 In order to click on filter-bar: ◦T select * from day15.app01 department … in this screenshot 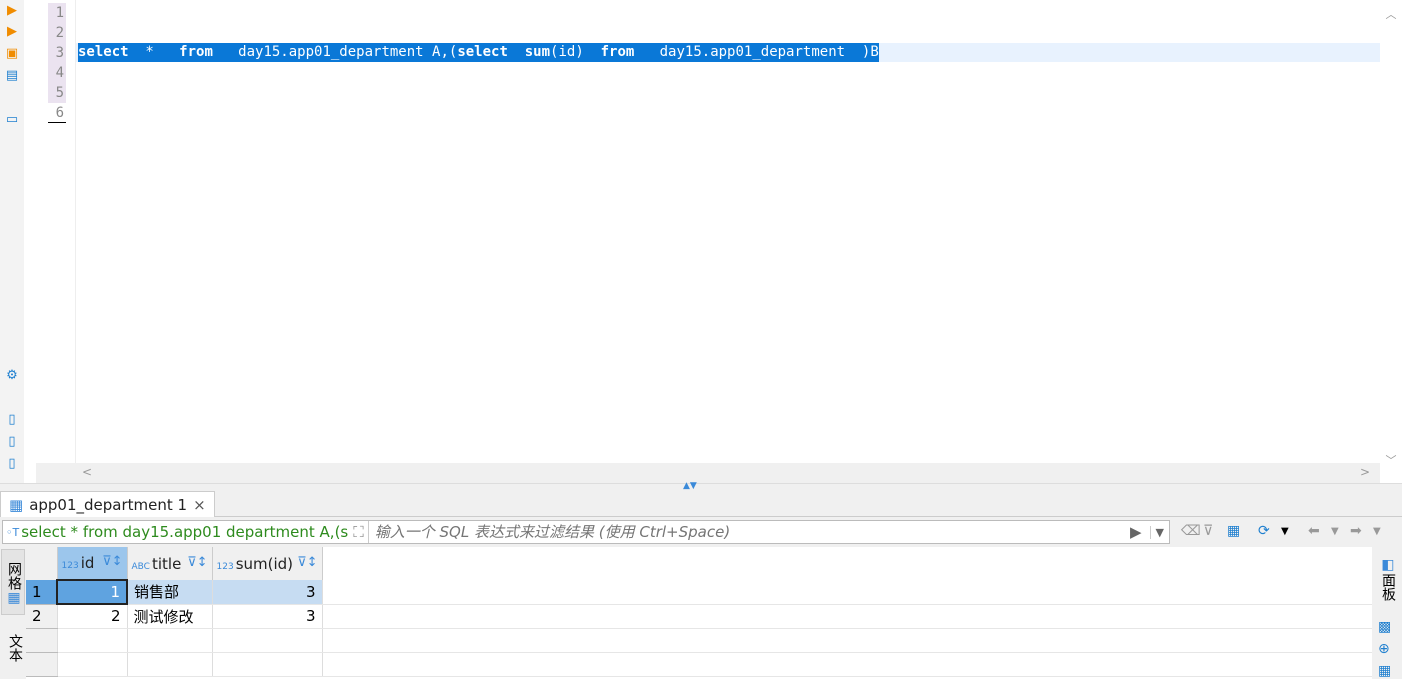, I will do `click(701, 532)`.